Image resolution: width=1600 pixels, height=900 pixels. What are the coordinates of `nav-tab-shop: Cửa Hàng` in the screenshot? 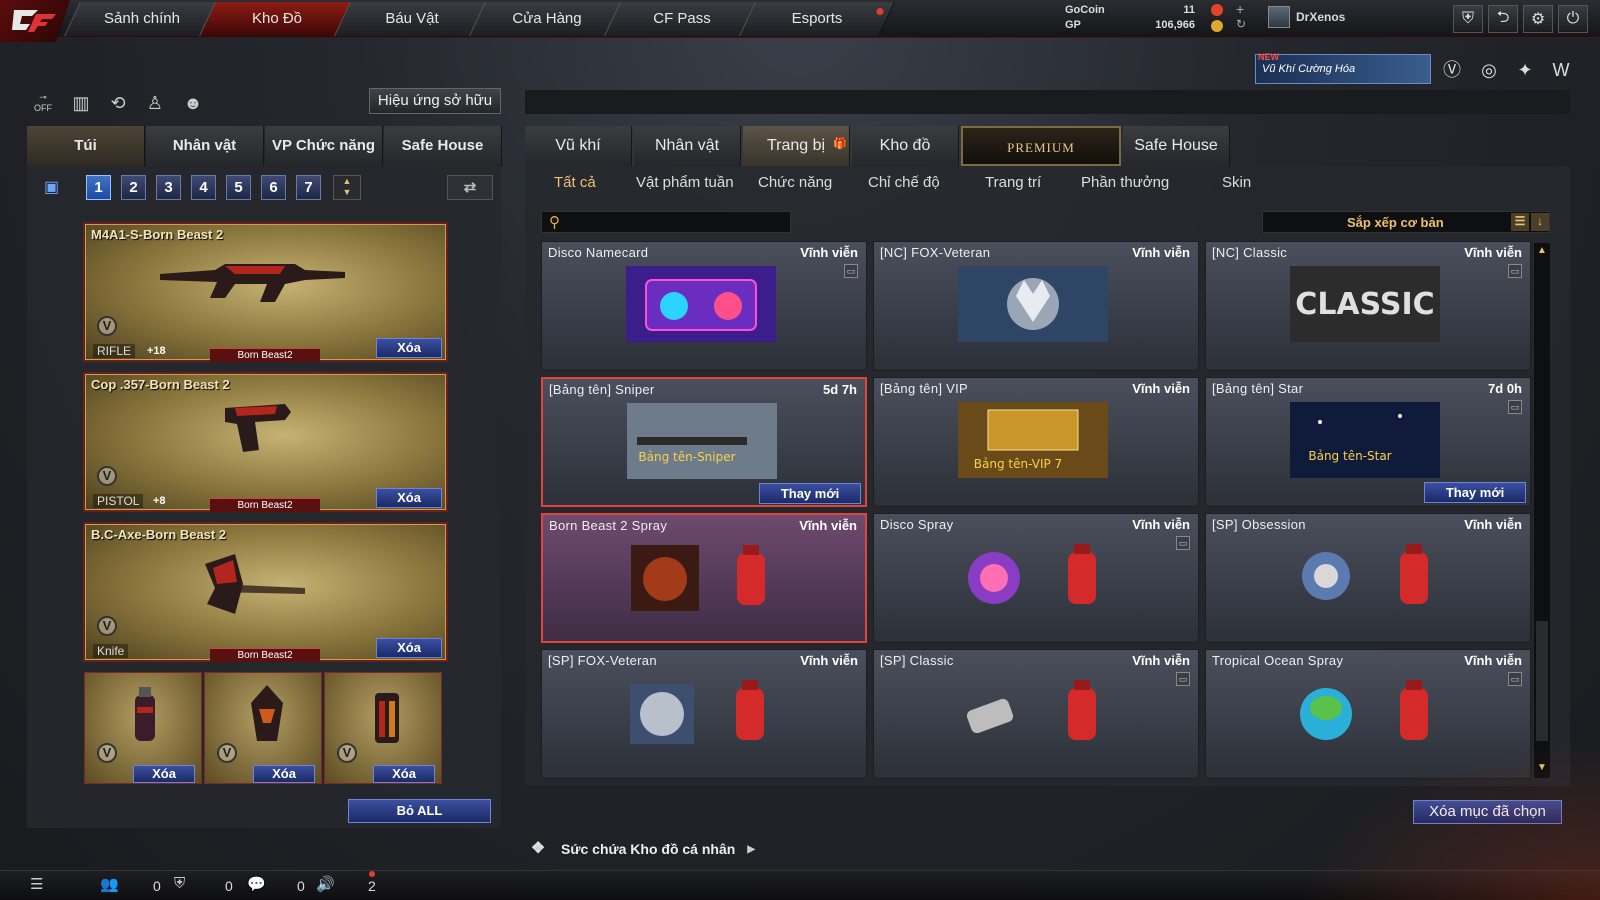 It's located at (547, 19).